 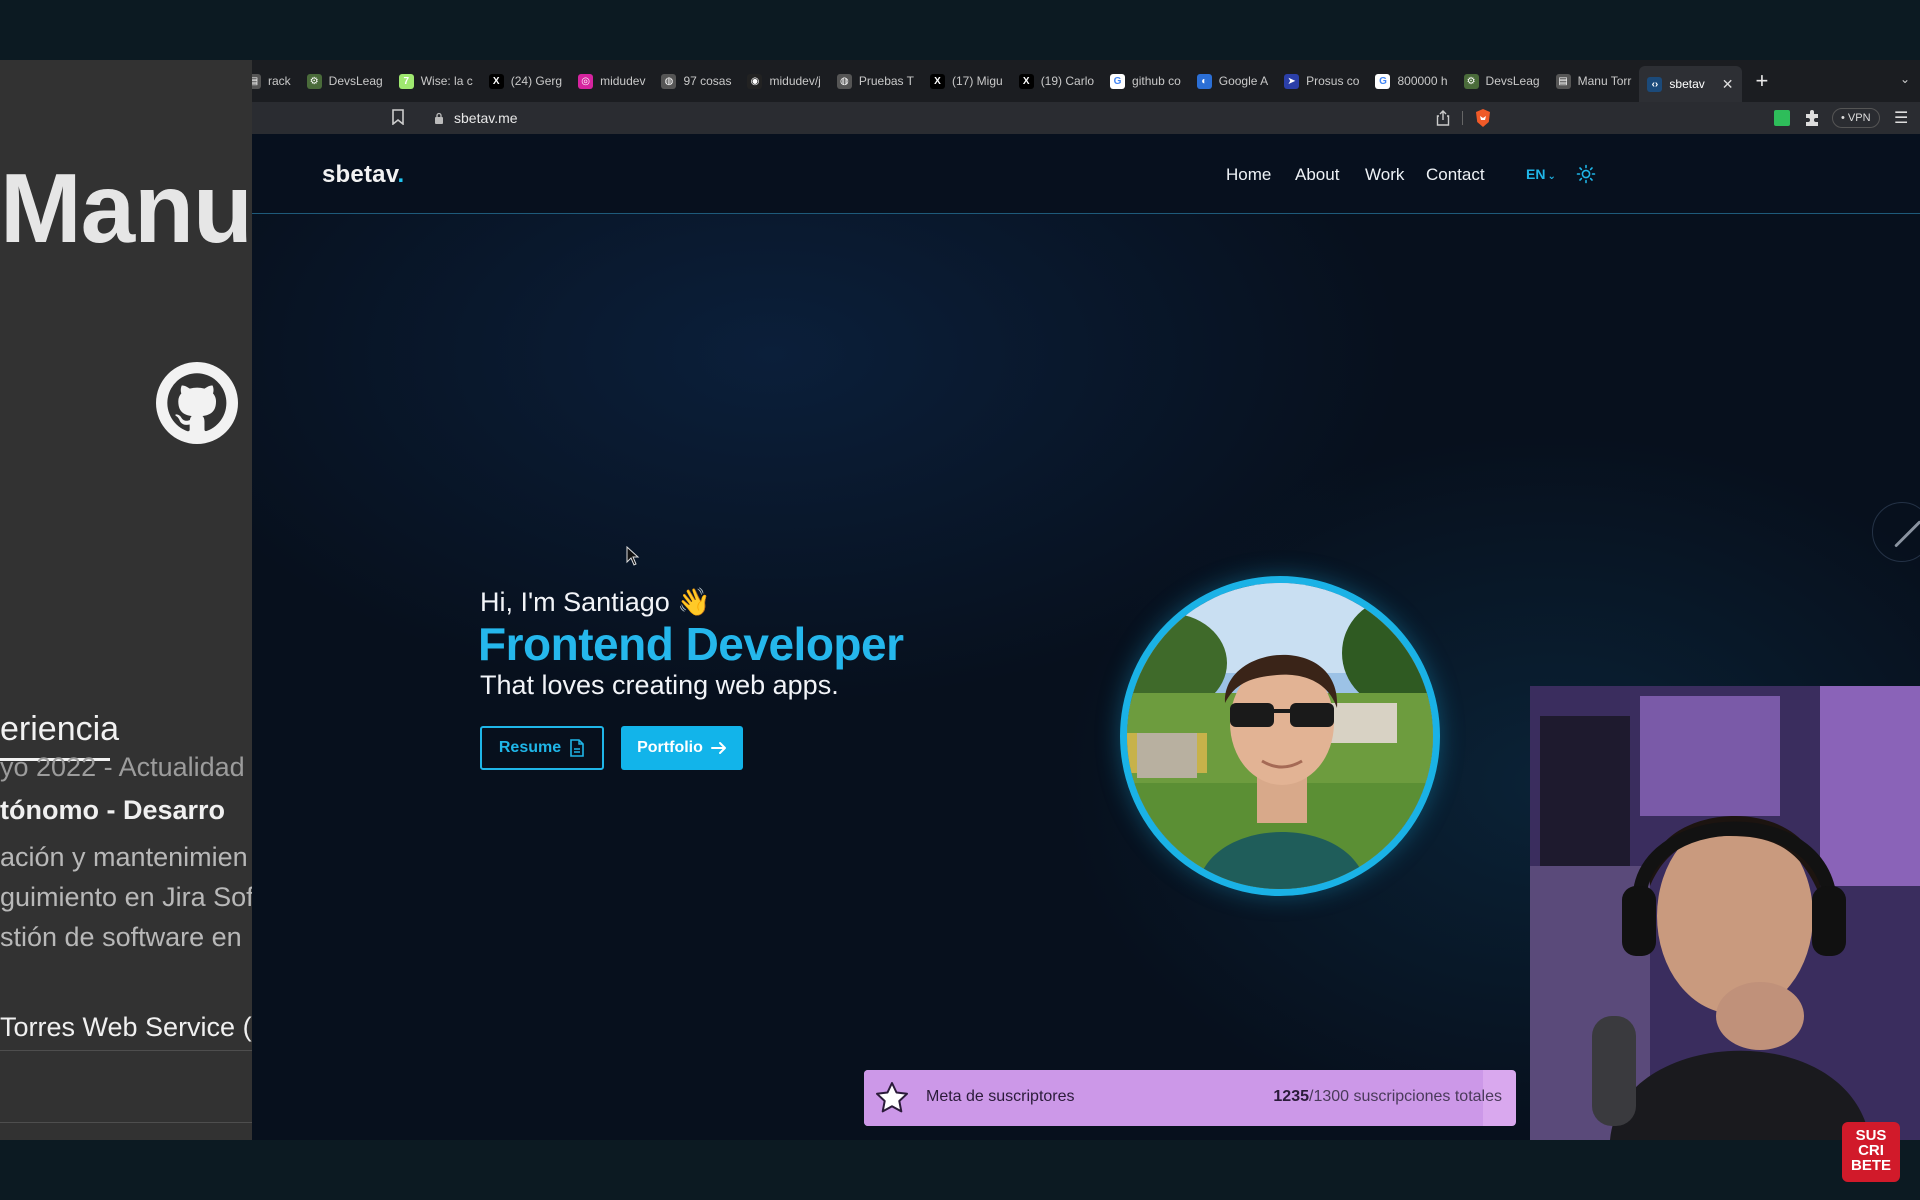 I want to click on tab-label: Manu Torr, so click(x=1604, y=81).